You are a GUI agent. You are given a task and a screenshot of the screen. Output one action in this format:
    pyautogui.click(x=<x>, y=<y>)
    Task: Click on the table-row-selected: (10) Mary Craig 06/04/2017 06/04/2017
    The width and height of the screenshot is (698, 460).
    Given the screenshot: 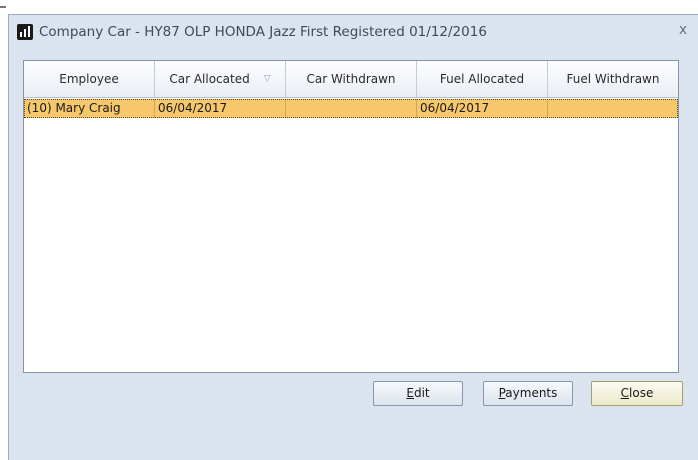 What is the action you would take?
    pyautogui.click(x=351, y=108)
    